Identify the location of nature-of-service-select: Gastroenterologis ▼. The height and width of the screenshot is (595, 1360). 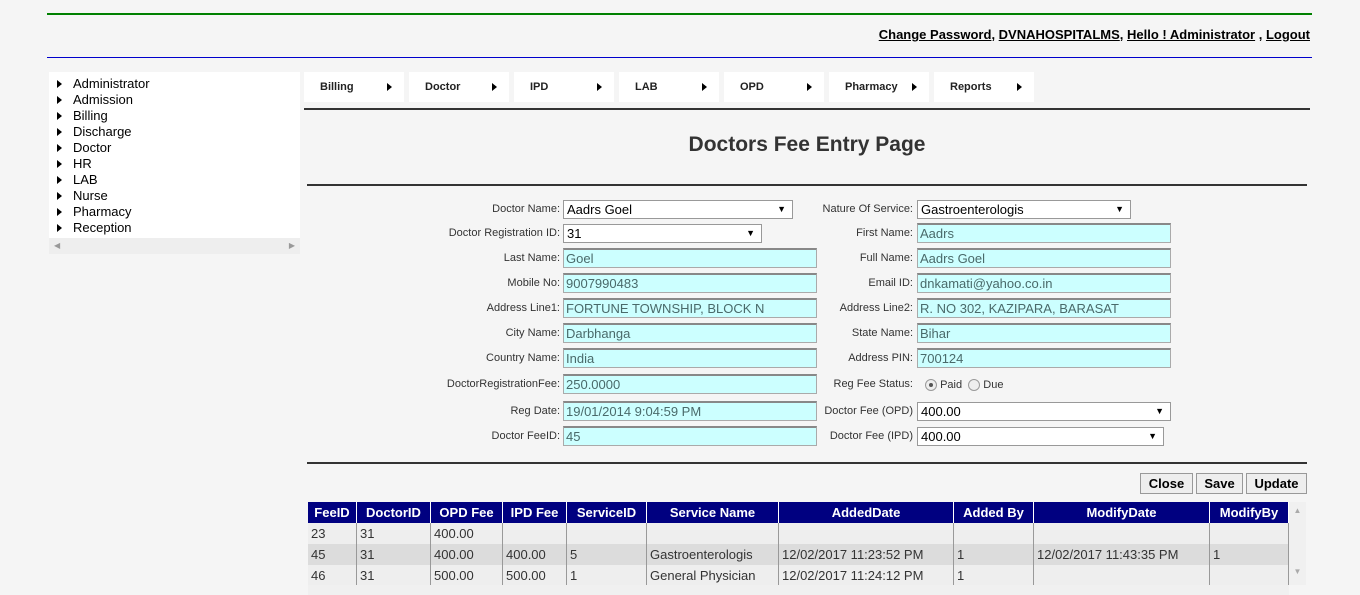
(1024, 209).